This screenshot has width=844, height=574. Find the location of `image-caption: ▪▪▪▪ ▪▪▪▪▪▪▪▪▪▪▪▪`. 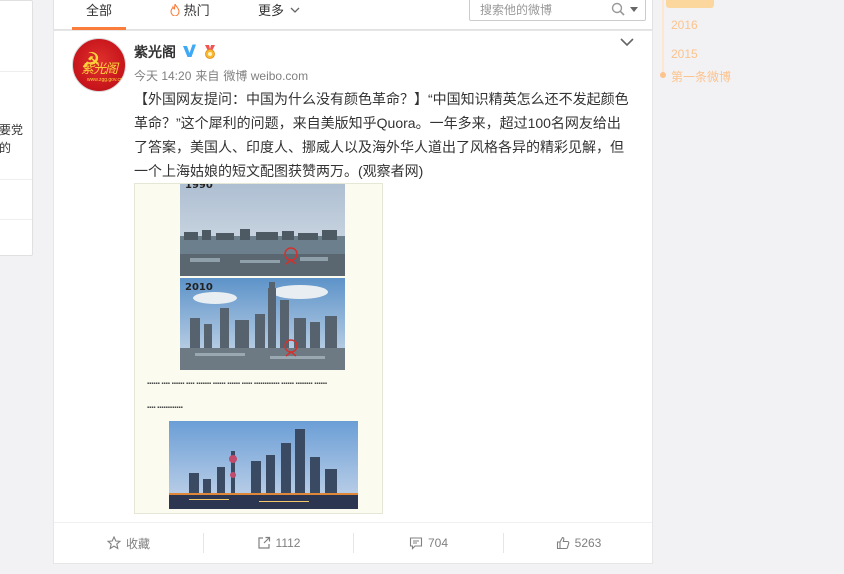

image-caption: ▪▪▪▪ ▪▪▪▪▪▪▪▪▪▪▪▪ is located at coordinates (165, 408).